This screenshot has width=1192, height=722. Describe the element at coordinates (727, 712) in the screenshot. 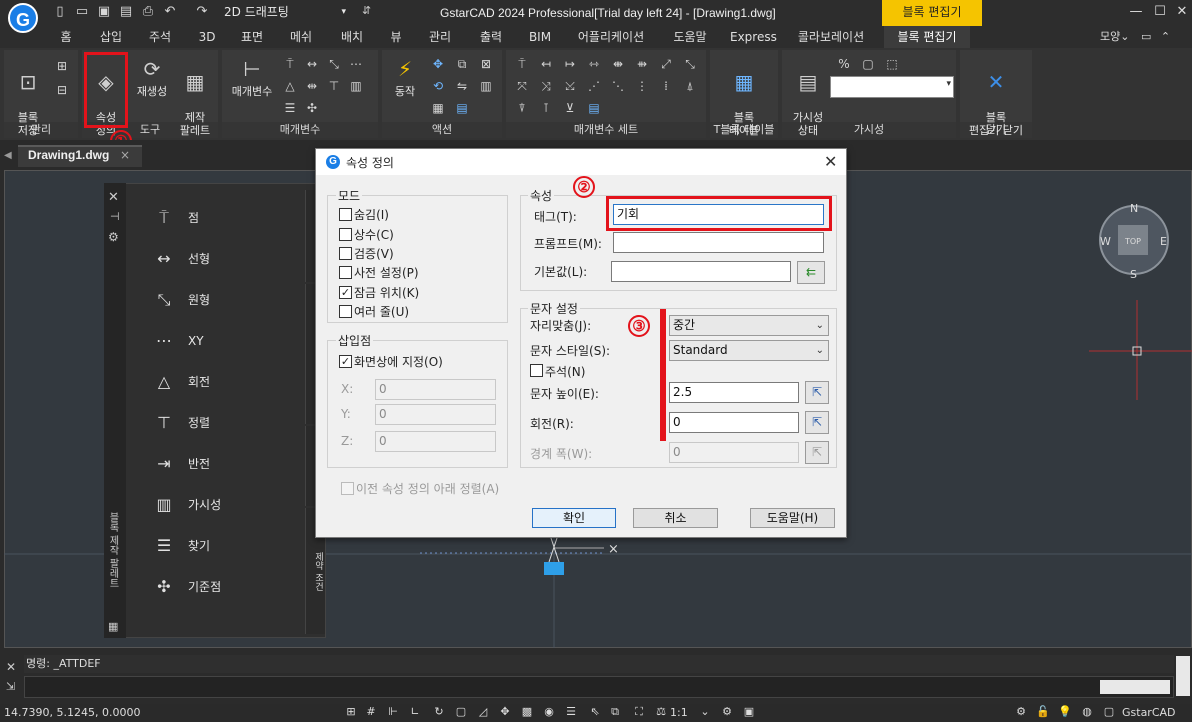

I see `workspace-icon: ⚙` at that location.